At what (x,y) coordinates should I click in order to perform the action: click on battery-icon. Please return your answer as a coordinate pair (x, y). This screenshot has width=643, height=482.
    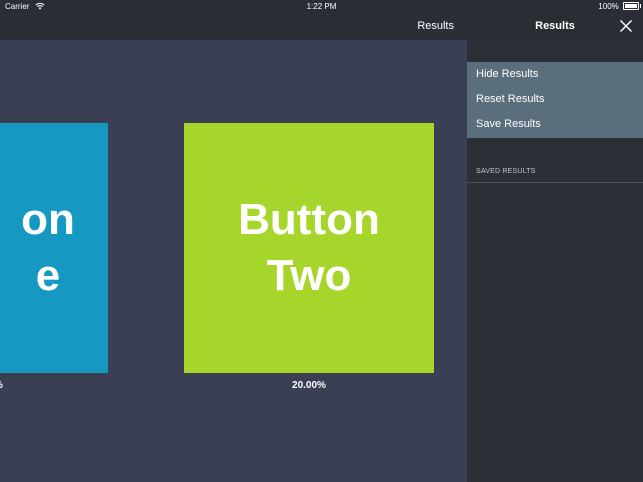
    Looking at the image, I should click on (632, 6).